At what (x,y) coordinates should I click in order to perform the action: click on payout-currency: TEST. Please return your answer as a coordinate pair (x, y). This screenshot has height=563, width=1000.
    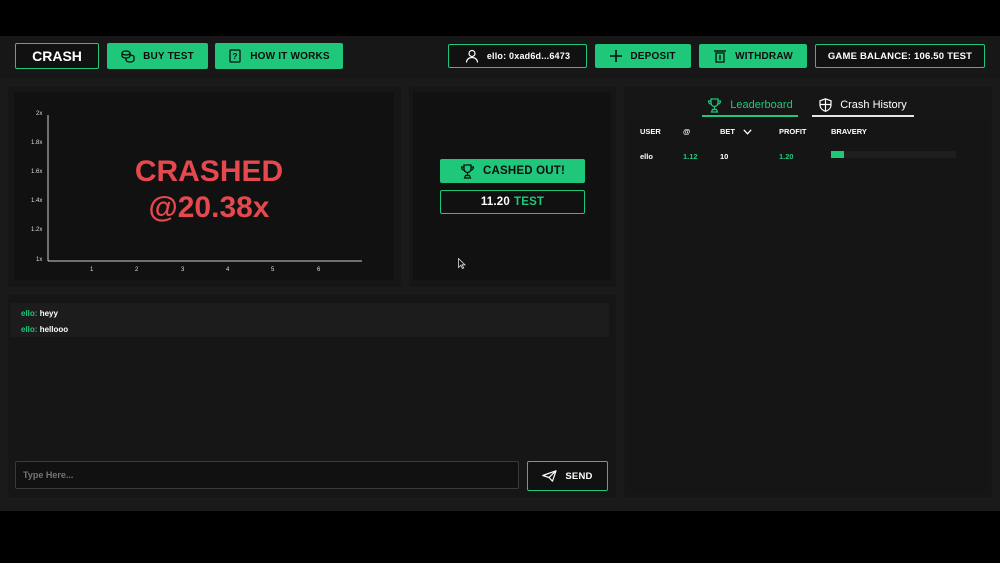
    Looking at the image, I should click on (529, 202).